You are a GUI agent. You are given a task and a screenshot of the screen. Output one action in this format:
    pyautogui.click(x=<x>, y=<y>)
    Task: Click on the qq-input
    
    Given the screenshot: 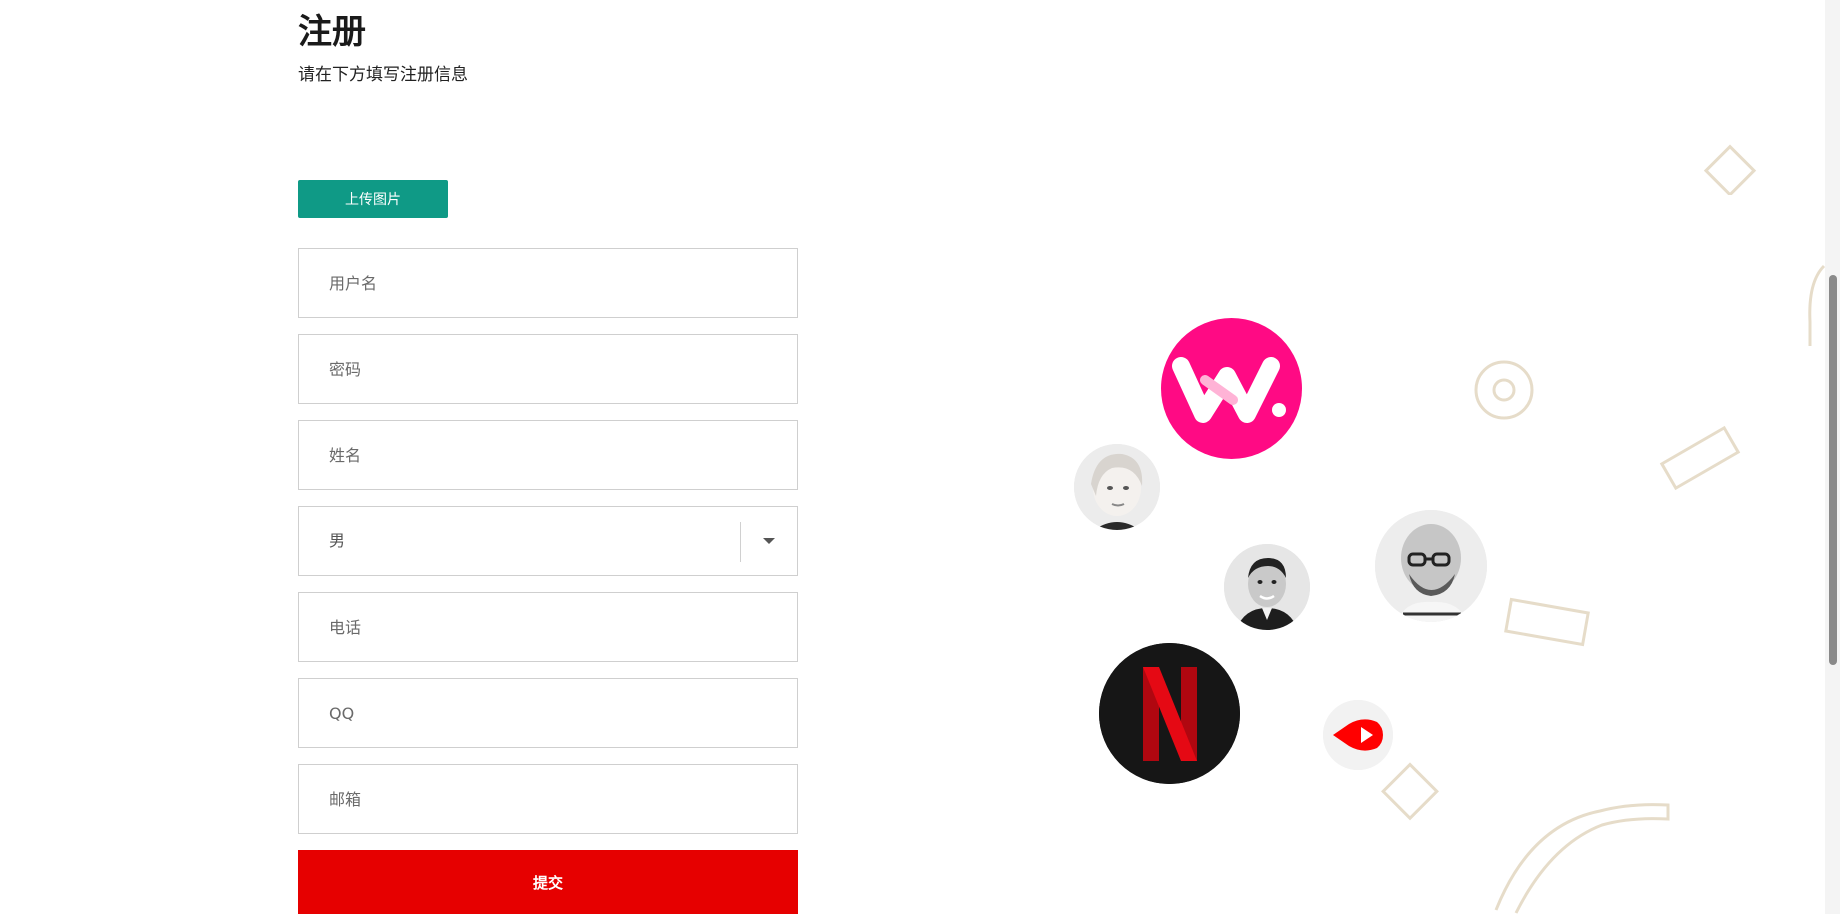 What is the action you would take?
    pyautogui.click(x=548, y=713)
    